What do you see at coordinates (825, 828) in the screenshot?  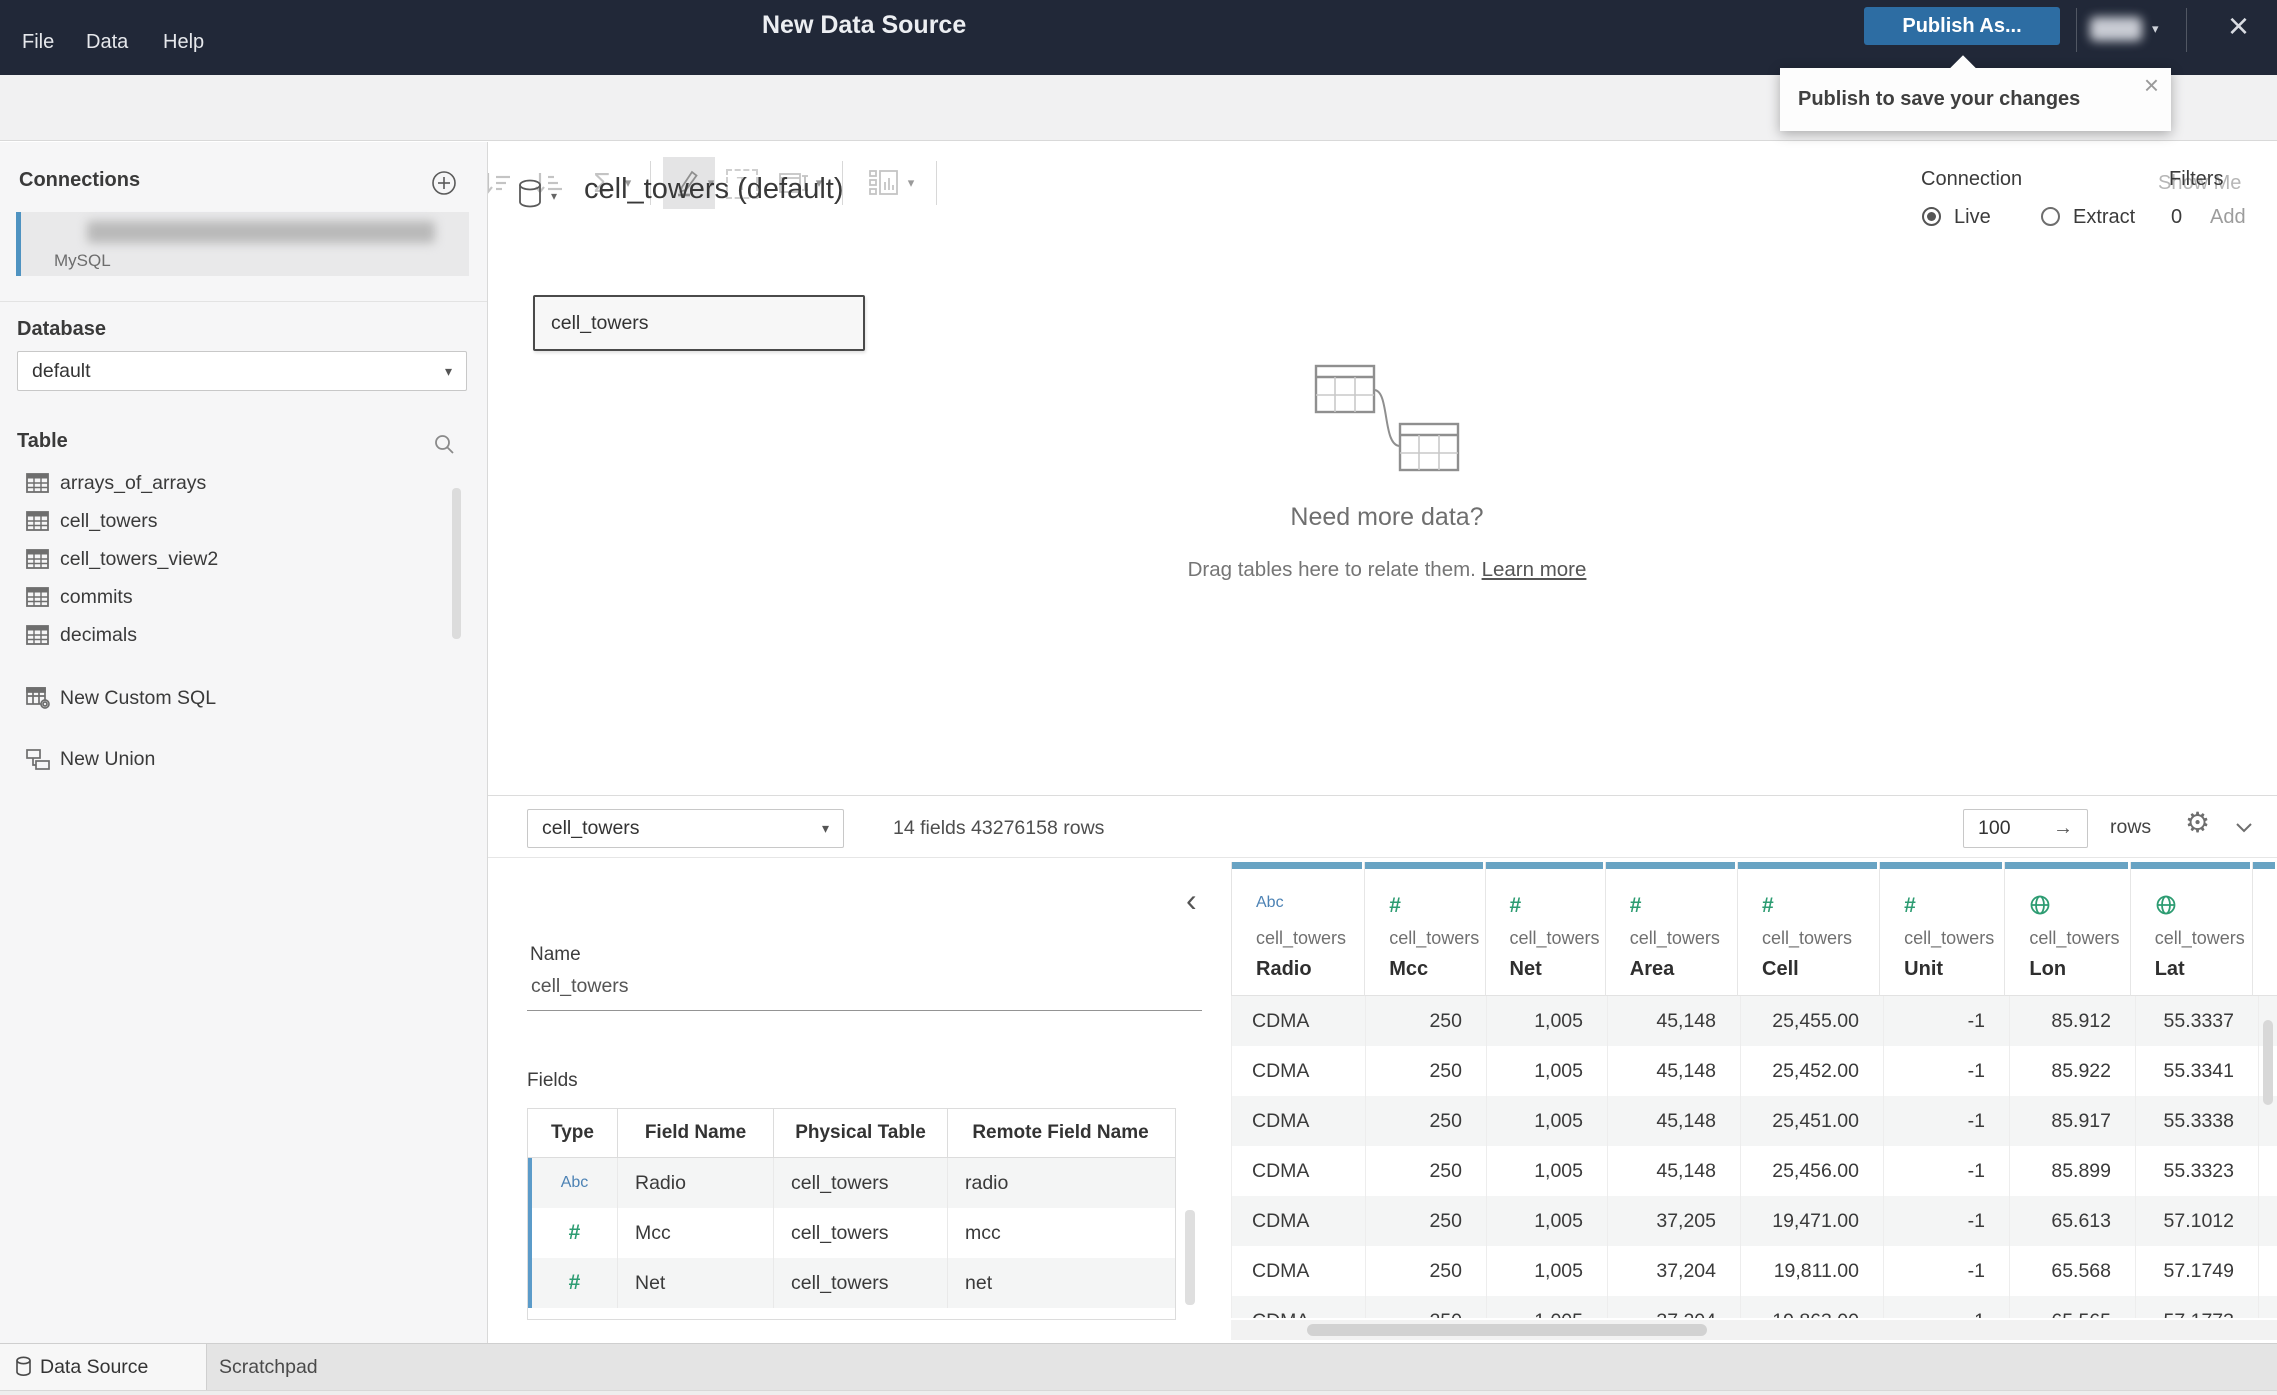 I see `preview-table-caret-icon: ▾` at bounding box center [825, 828].